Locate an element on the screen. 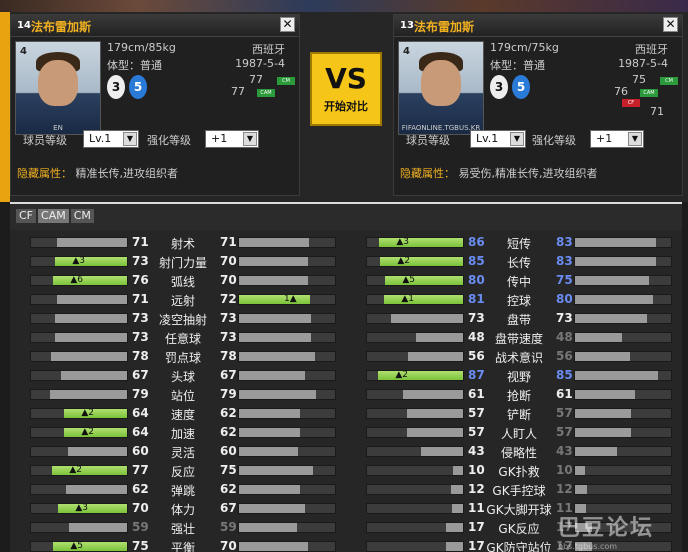 The height and width of the screenshot is (552, 688). right-stat-value: 73 is located at coordinates (228, 337).